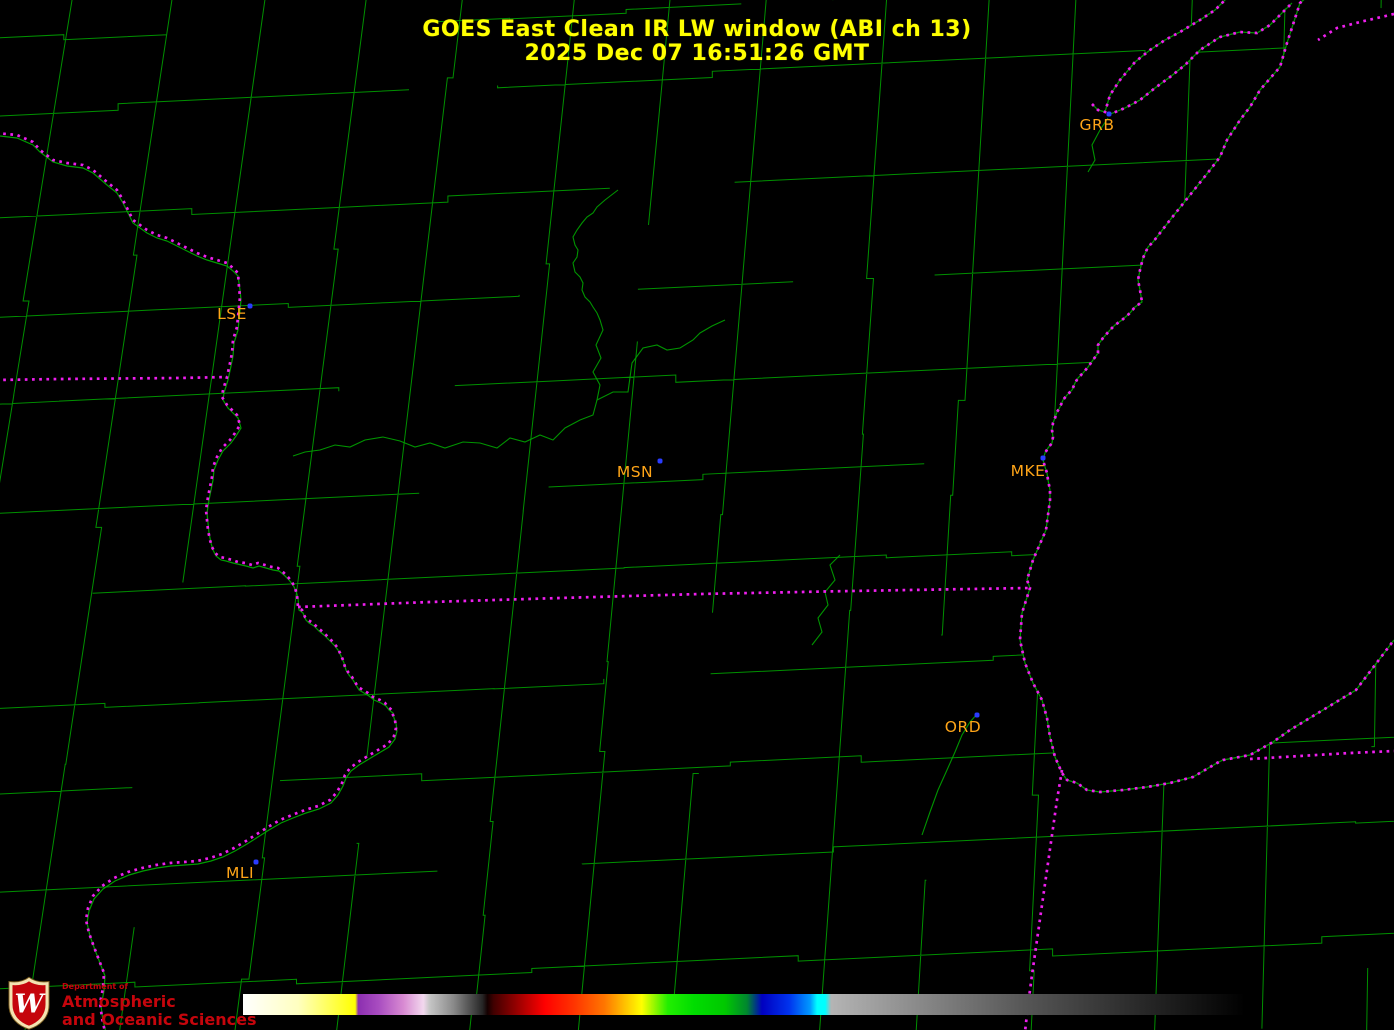 The height and width of the screenshot is (1030, 1394). I want to click on uw-crest-icon: W, so click(29, 1003).